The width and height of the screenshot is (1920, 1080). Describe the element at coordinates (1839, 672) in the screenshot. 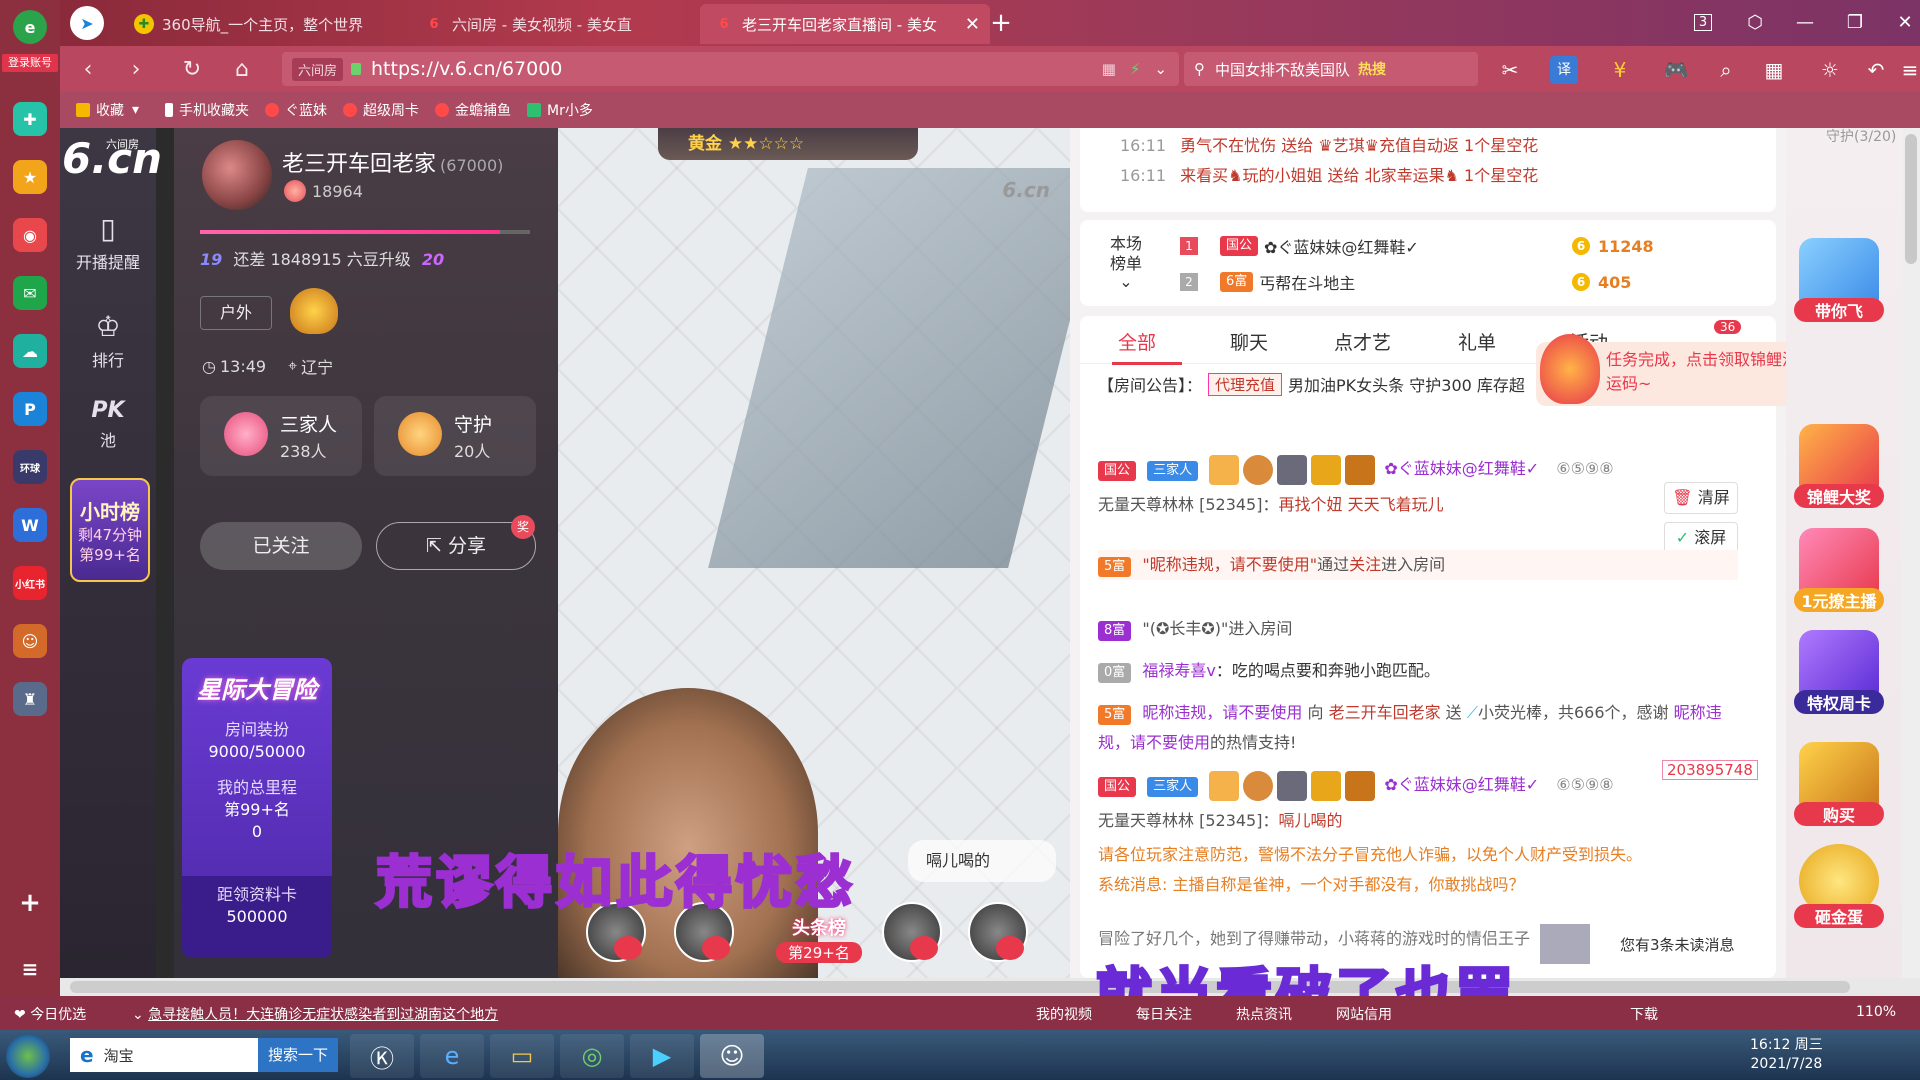

I see `rail-weekcard: 特权周卡` at that location.